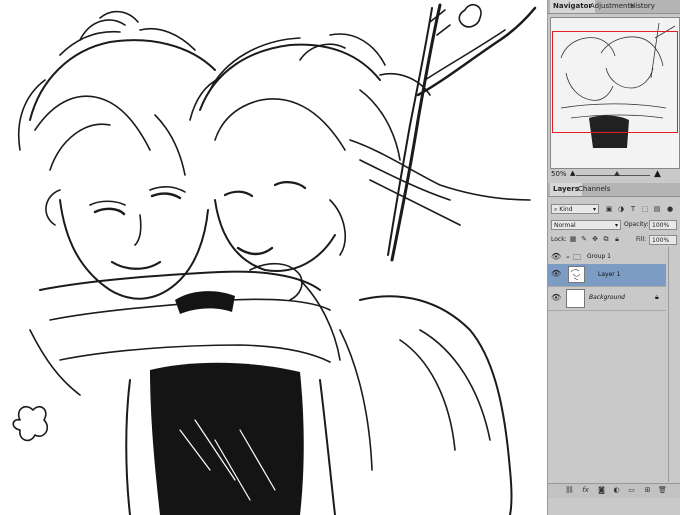  What do you see at coordinates (606, 239) in the screenshot?
I see `lock-artboard-icon: ⧉` at bounding box center [606, 239].